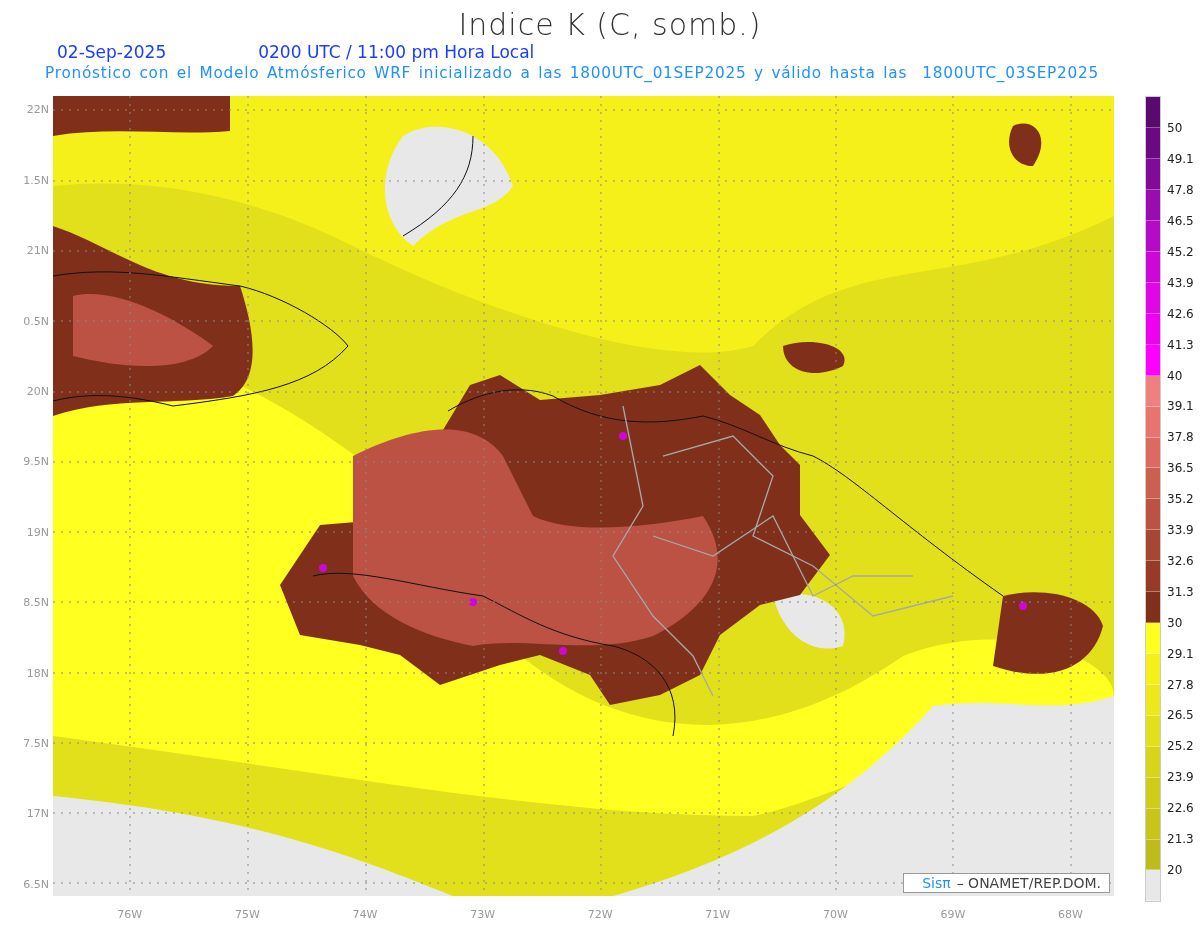 Image resolution: width=1200 pixels, height=927 pixels. I want to click on scale-label: 25.2, so click(1180, 747).